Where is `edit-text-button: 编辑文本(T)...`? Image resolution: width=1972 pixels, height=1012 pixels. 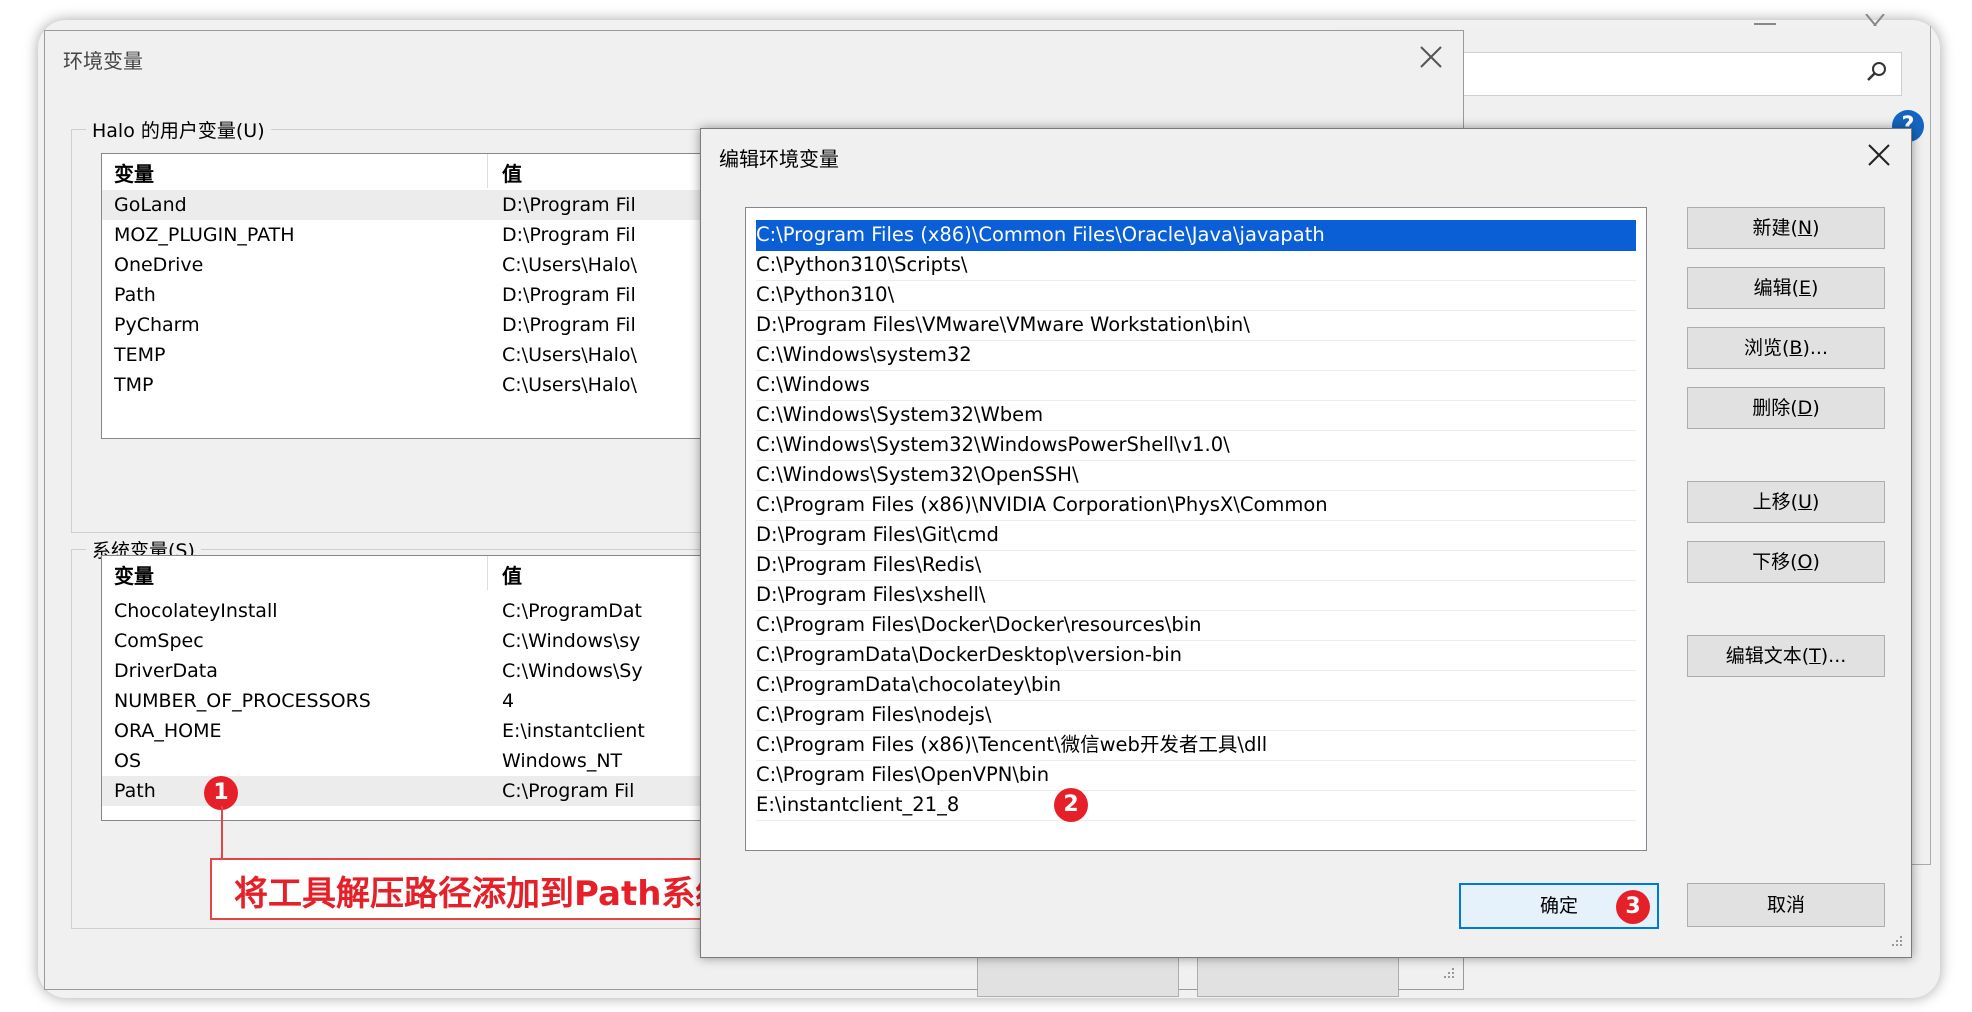
edit-text-button: 编辑文本(T)... is located at coordinates (1786, 656).